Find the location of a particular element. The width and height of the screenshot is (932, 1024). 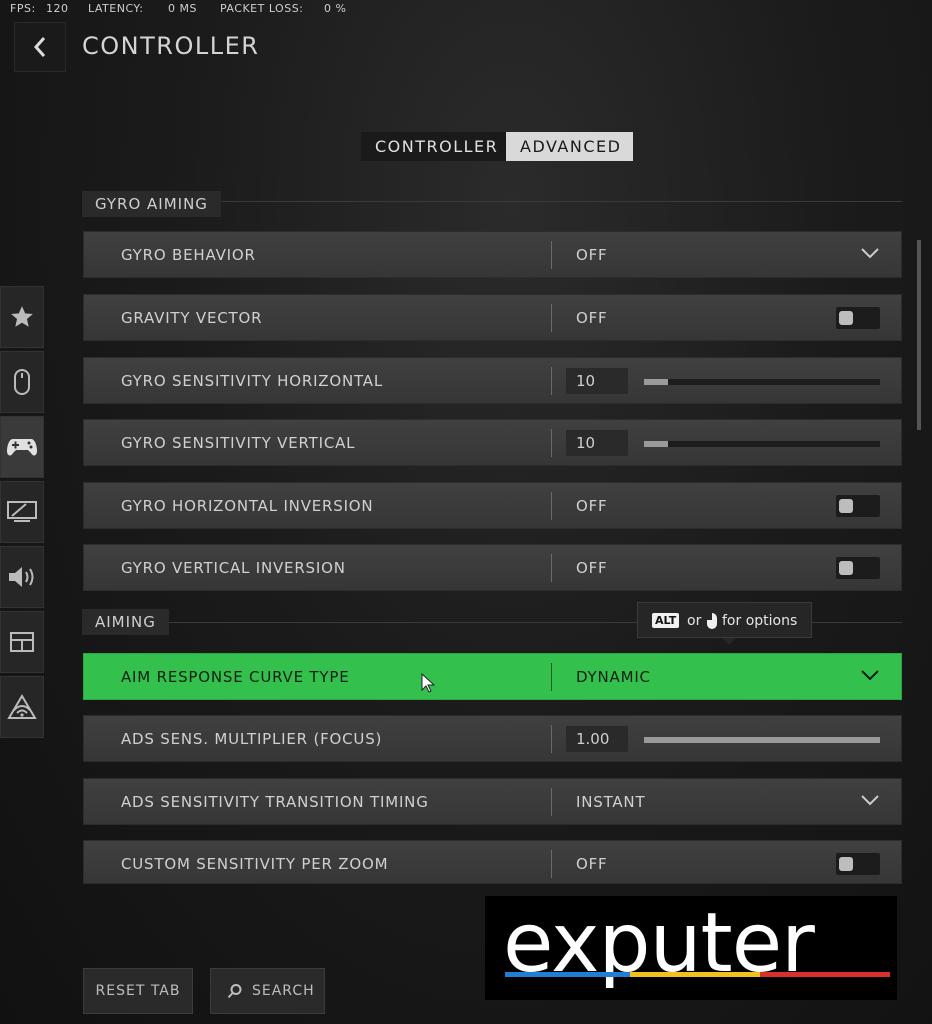

packet-loss-value: 0 % is located at coordinates (335, 8).